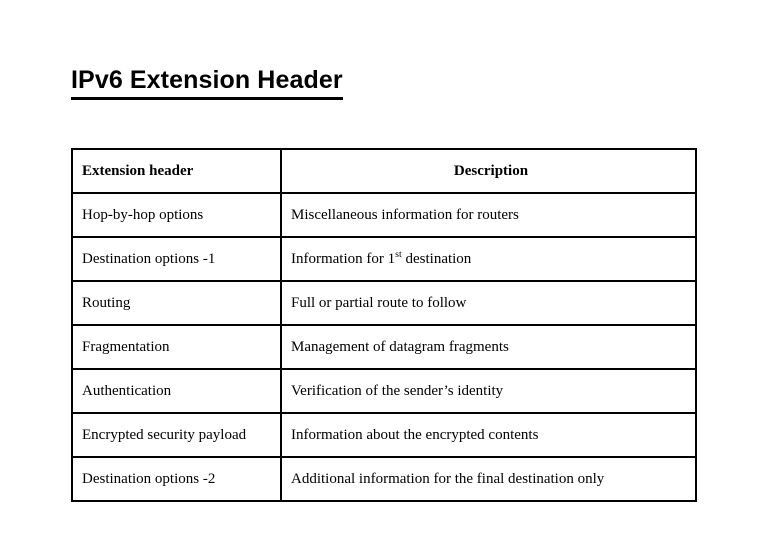 This screenshot has width=780, height=540. Describe the element at coordinates (488, 303) in the screenshot. I see `cell-description: Full or partial route to follow` at that location.